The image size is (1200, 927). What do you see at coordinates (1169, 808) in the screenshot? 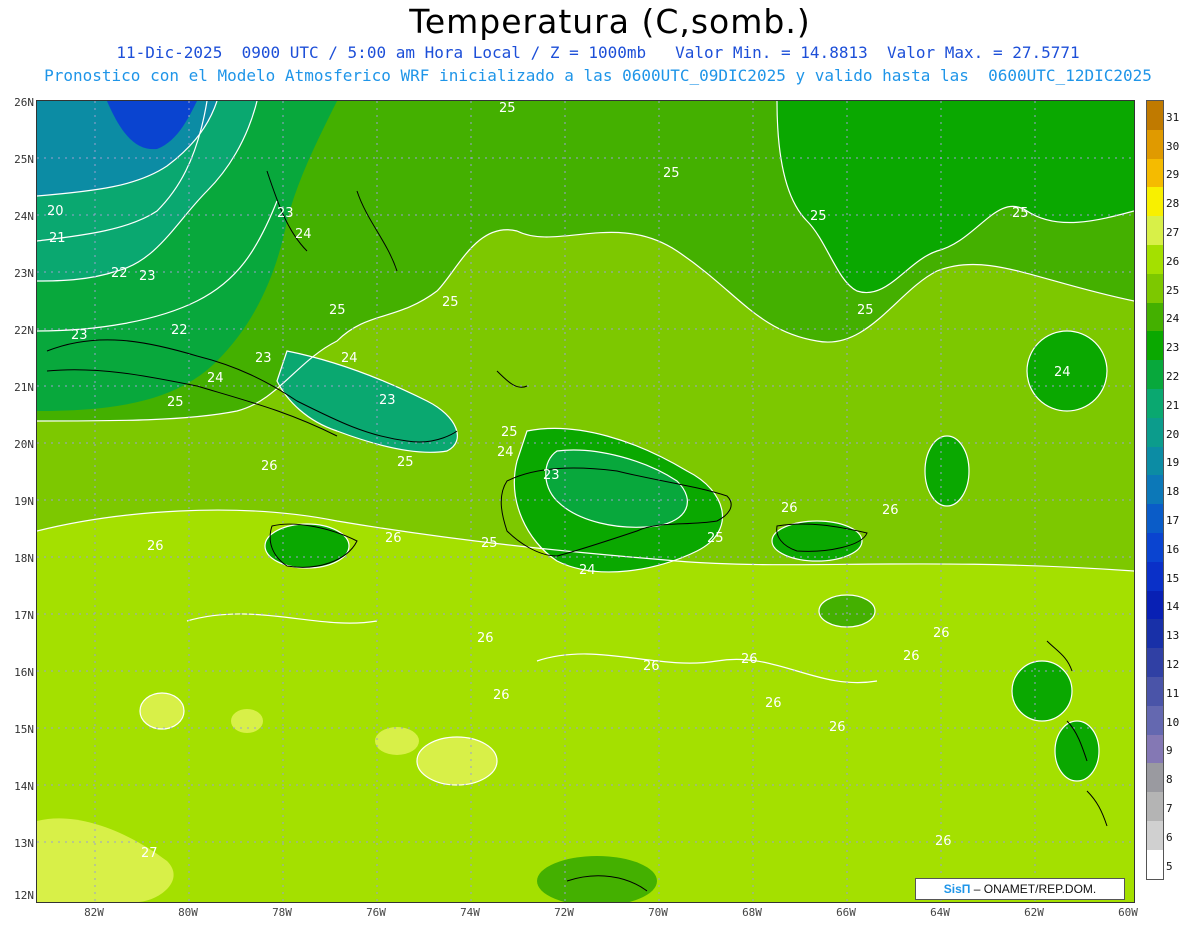
I see `colorbar-label: 7` at bounding box center [1169, 808].